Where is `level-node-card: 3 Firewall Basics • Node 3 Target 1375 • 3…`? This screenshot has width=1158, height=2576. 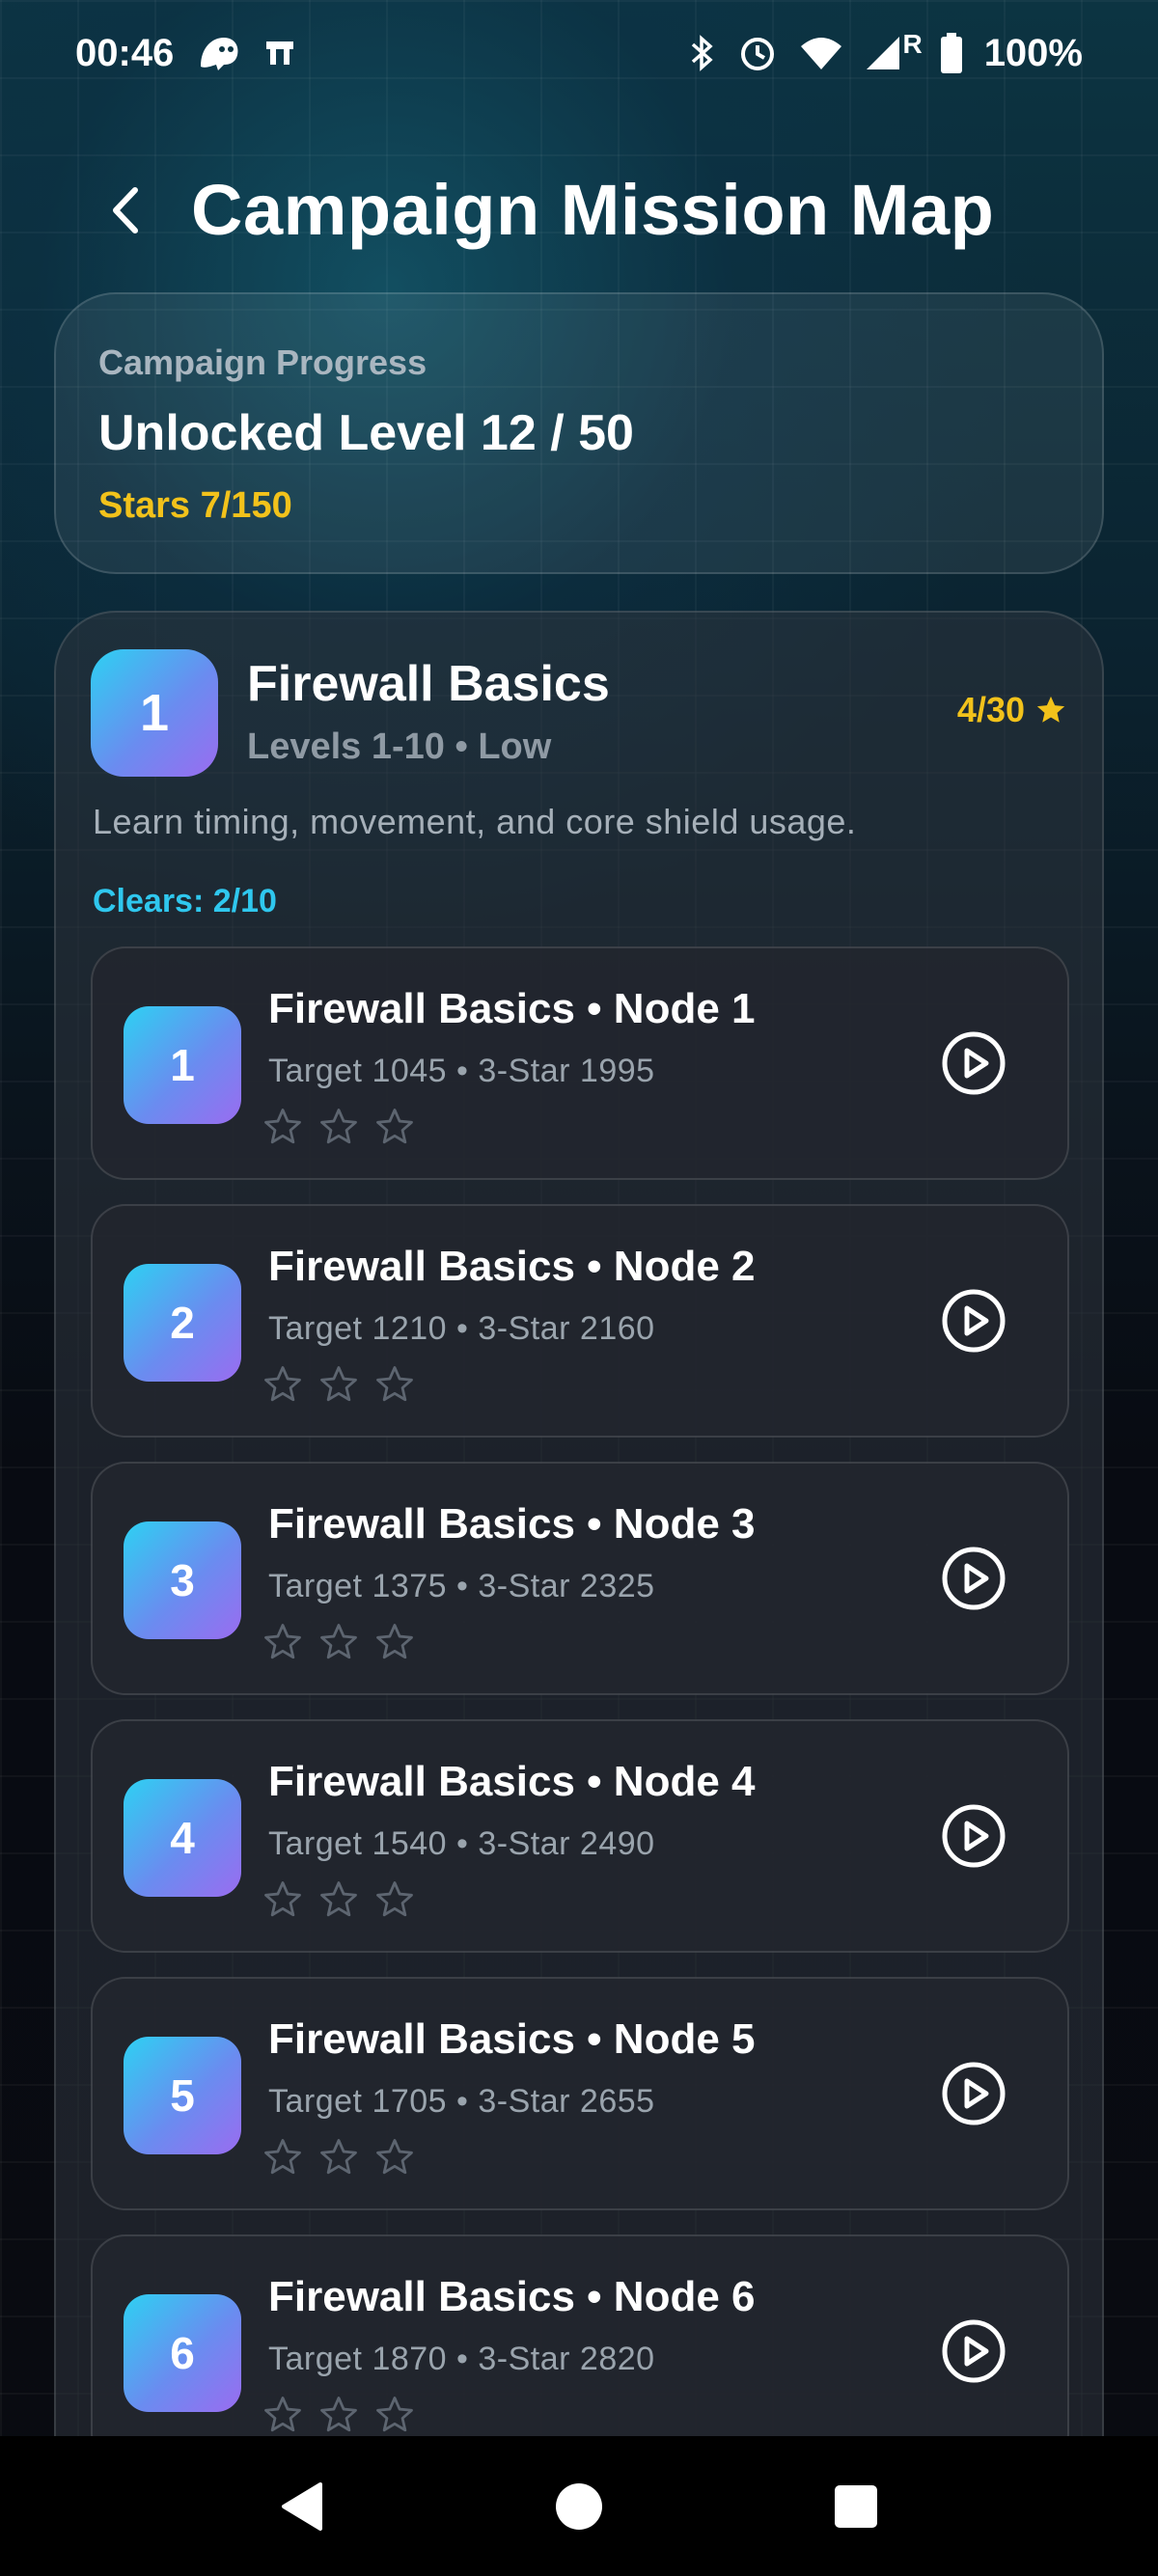
level-node-card: 3 Firewall Basics • Node 3 Target 1375 • 3… is located at coordinates (580, 1579).